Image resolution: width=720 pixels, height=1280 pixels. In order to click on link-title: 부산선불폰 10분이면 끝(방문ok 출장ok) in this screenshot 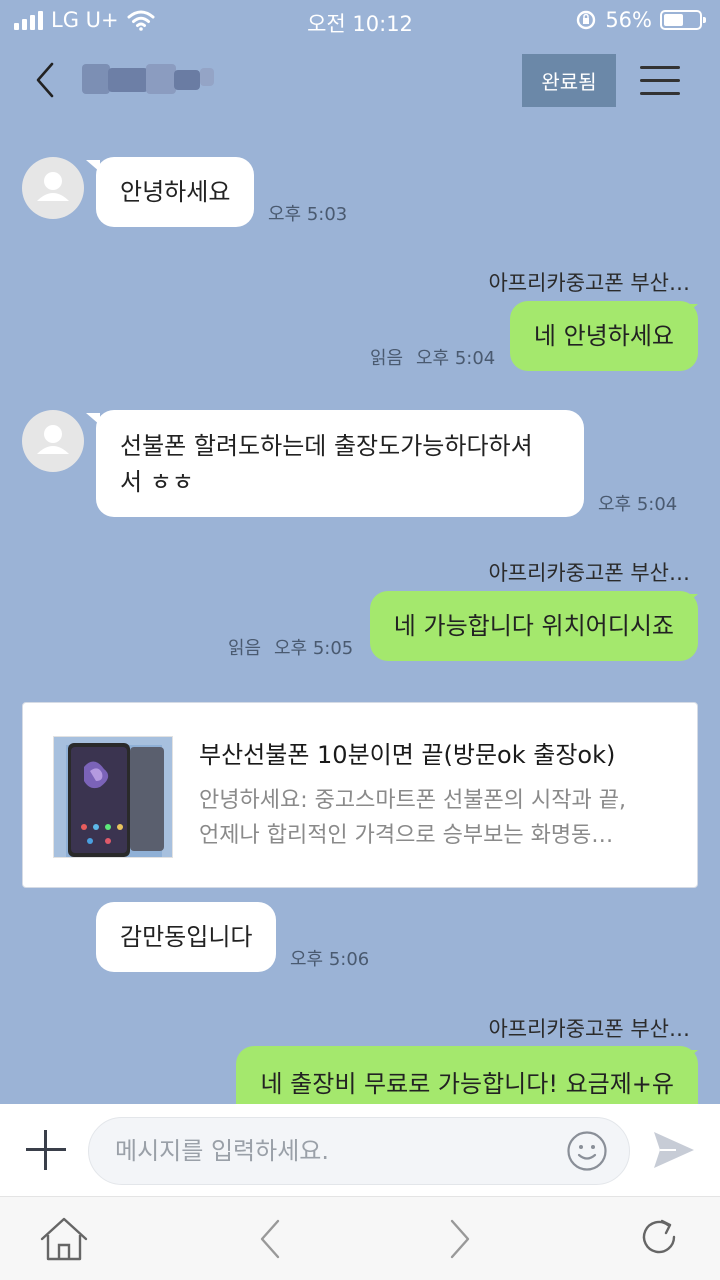, I will do `click(407, 755)`.